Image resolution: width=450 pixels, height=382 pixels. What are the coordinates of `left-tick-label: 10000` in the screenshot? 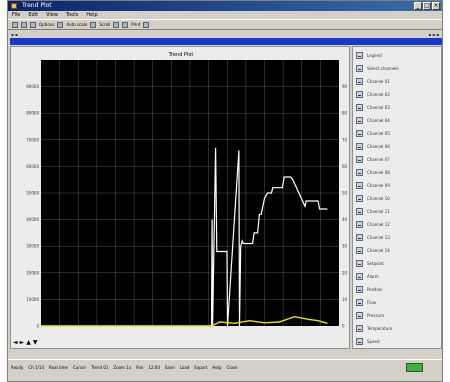 It's located at (32, 299).